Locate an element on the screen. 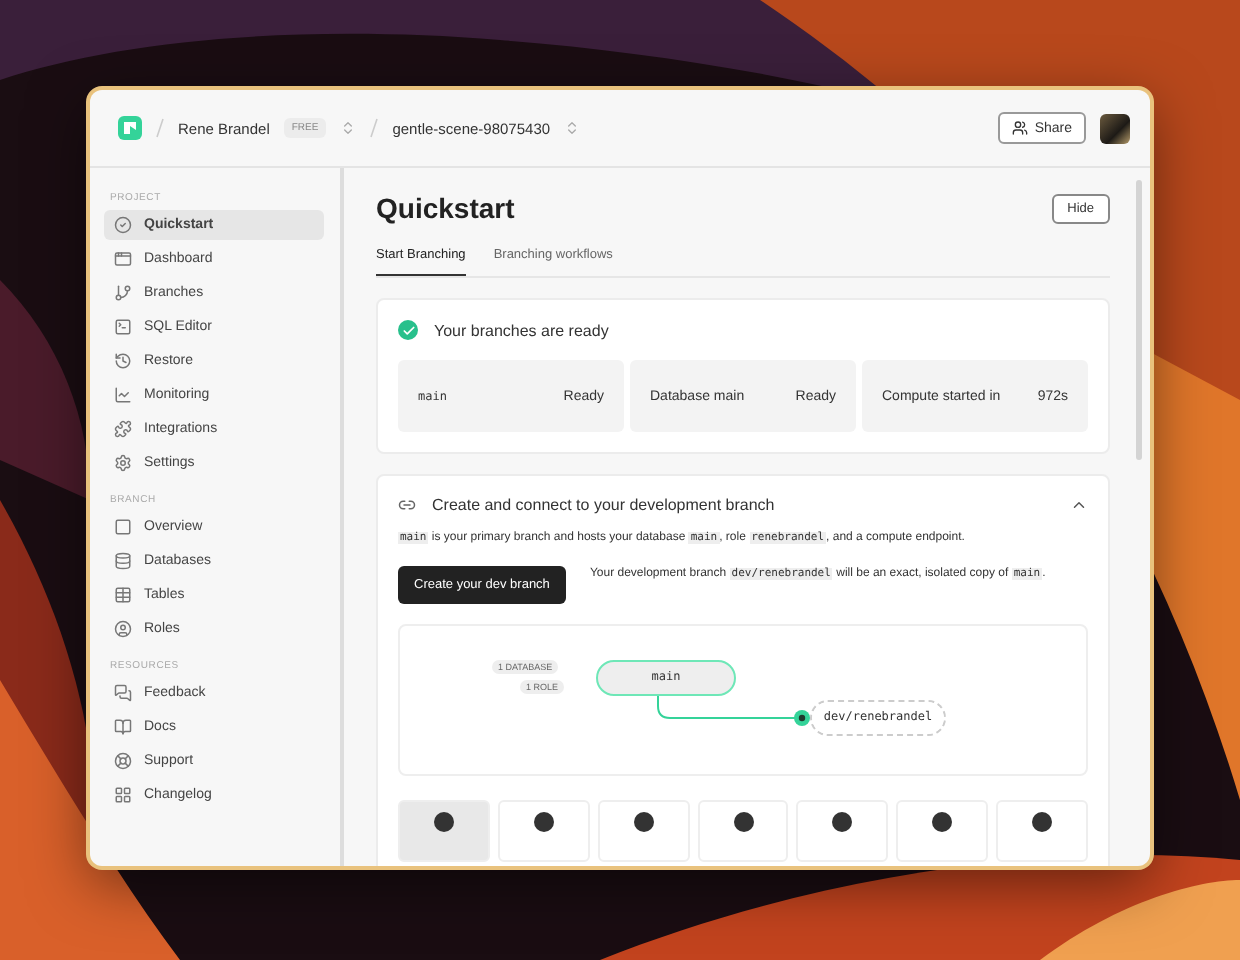  chat-icon is located at coordinates (123, 693).